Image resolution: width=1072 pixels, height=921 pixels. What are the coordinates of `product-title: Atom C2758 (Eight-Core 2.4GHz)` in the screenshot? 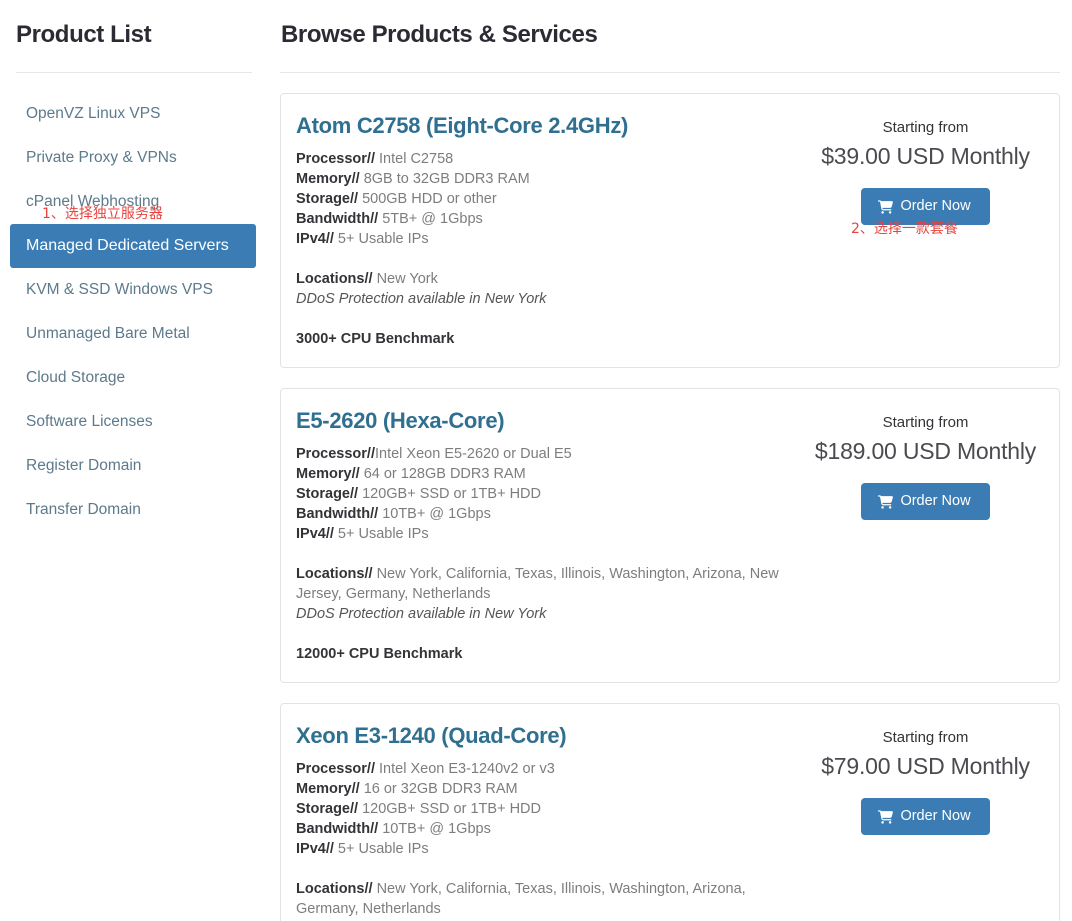 It's located at (548, 126).